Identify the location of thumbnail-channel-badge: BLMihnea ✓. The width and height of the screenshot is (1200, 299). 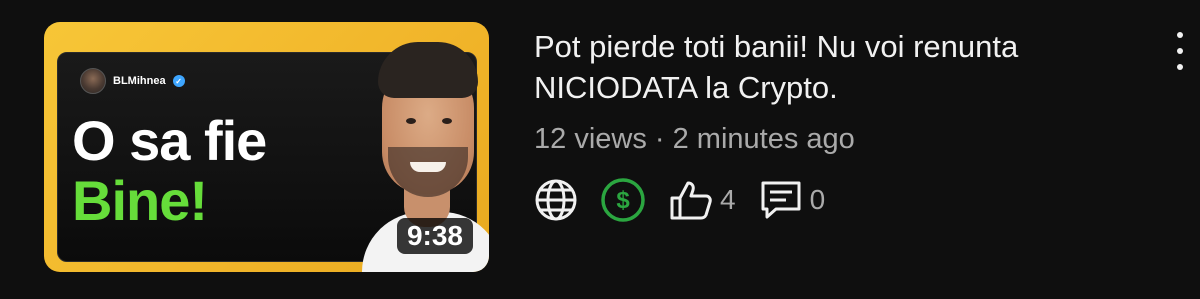
(132, 81).